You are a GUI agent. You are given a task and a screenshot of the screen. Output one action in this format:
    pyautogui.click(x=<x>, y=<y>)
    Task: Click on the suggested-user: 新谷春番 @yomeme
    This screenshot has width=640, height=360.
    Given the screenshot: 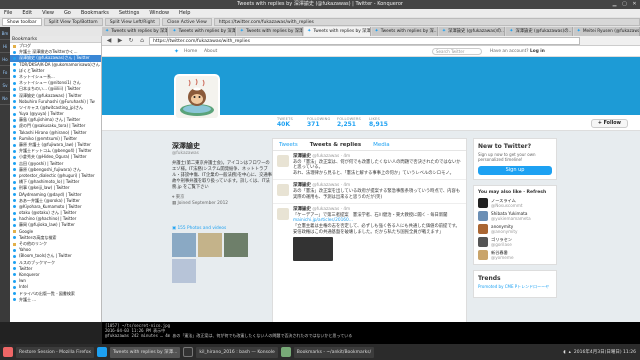 What is the action you would take?
    pyautogui.click(x=515, y=255)
    